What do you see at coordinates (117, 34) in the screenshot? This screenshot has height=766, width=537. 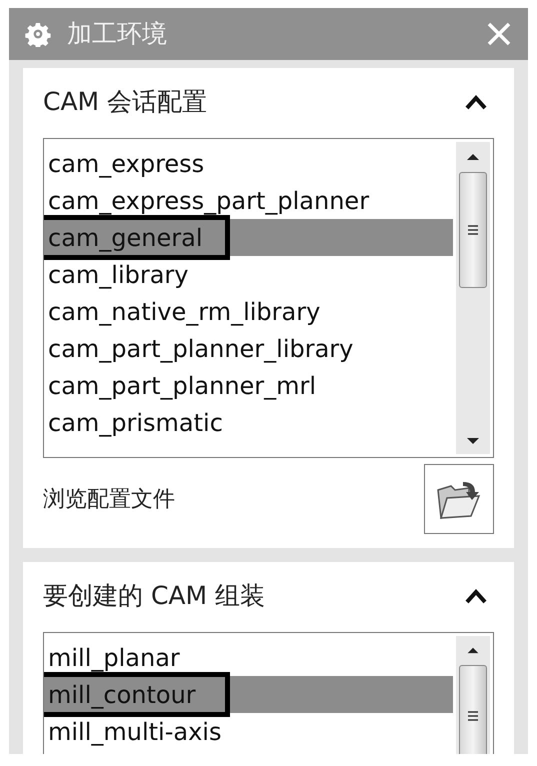 I see `window-title: 加工环境` at bounding box center [117, 34].